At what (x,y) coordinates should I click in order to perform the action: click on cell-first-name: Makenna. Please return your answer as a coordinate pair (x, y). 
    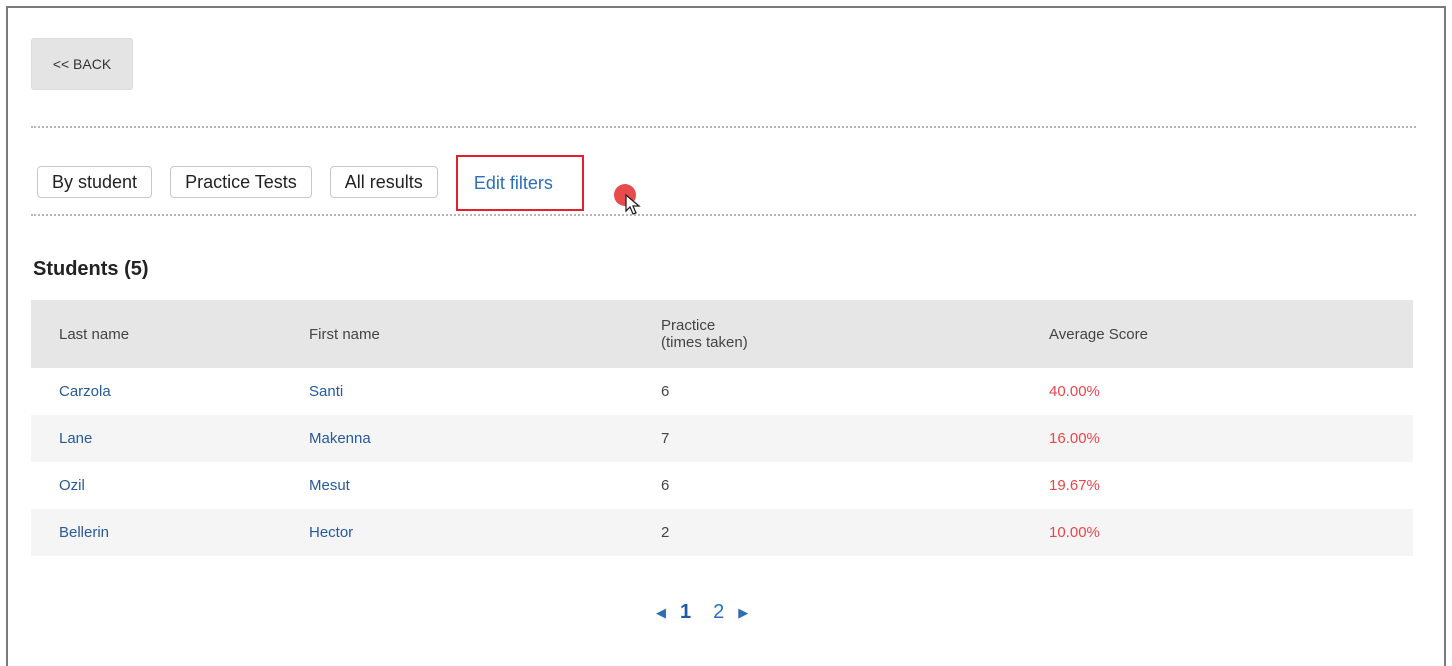
    Looking at the image, I should click on (471, 438).